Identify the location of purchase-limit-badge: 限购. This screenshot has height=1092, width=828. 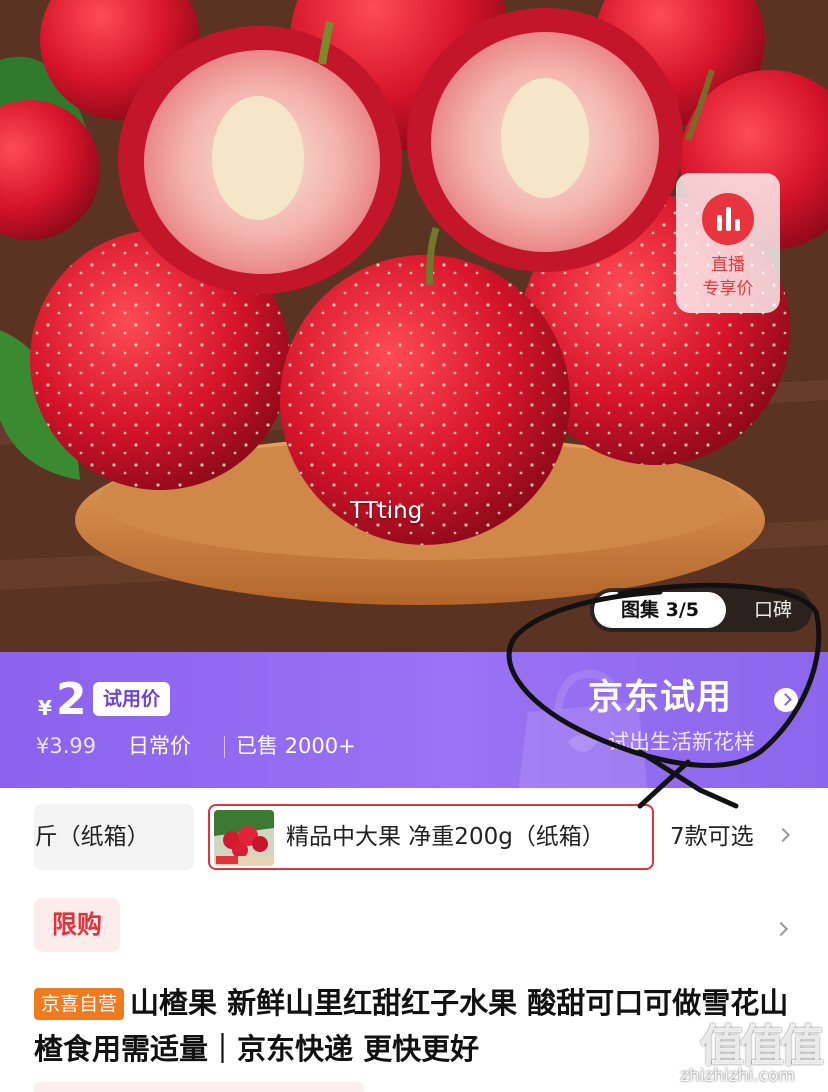
(77, 925).